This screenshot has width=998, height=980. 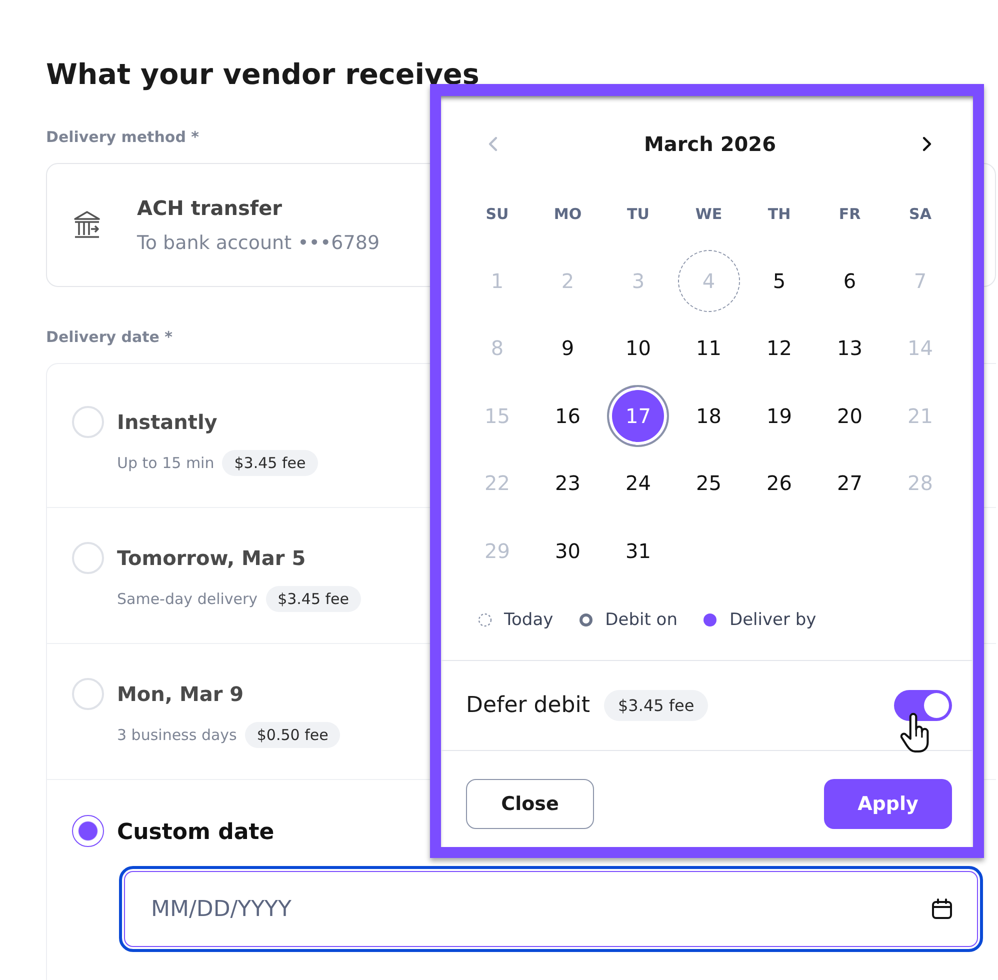 What do you see at coordinates (167, 422) in the screenshot?
I see `option-title: Instantly` at bounding box center [167, 422].